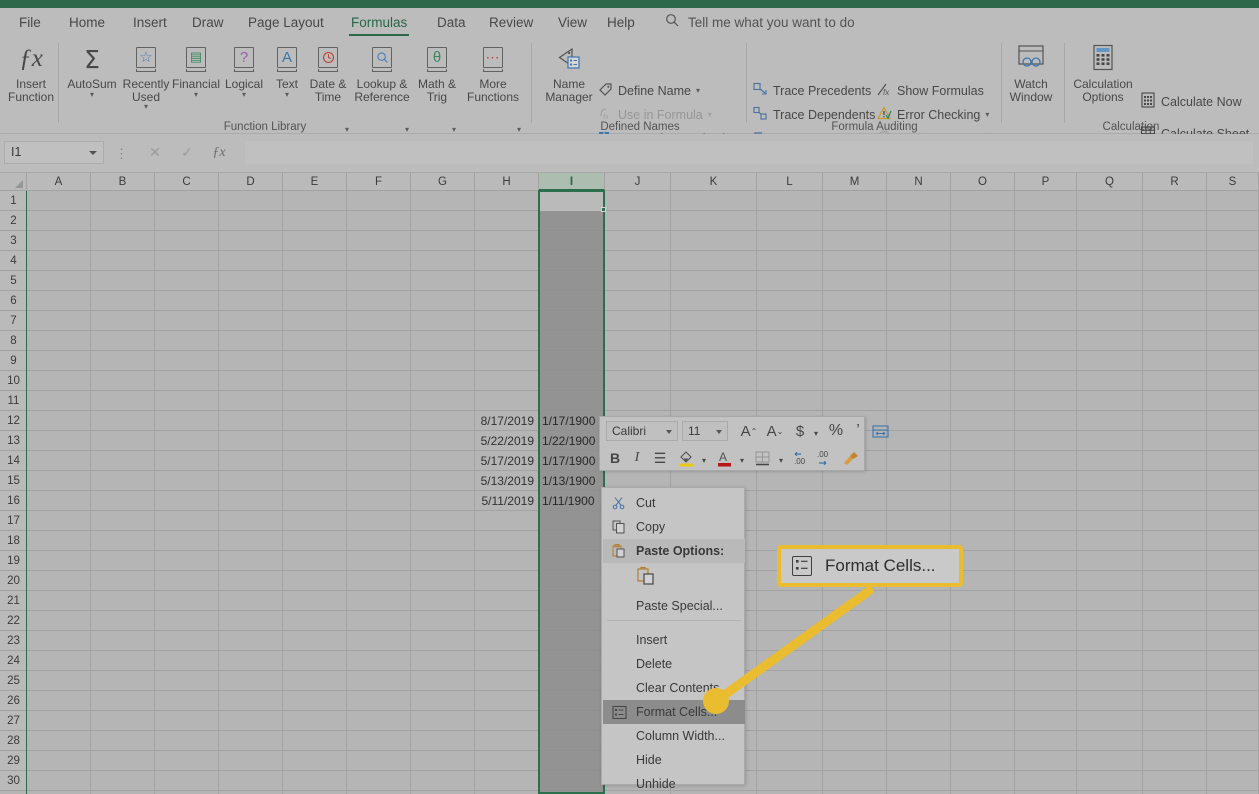 The width and height of the screenshot is (1259, 794). What do you see at coordinates (13, 221) in the screenshot?
I see `row-header-2: 2` at bounding box center [13, 221].